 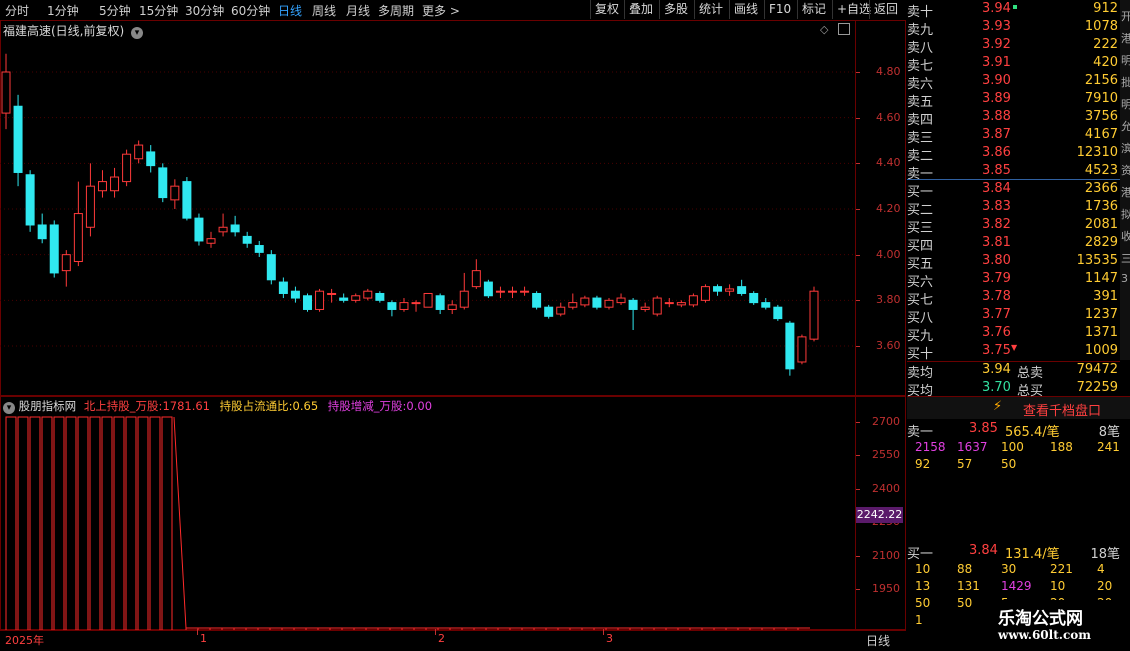 I want to click on queue-order-size: 20, so click(x=1105, y=586).